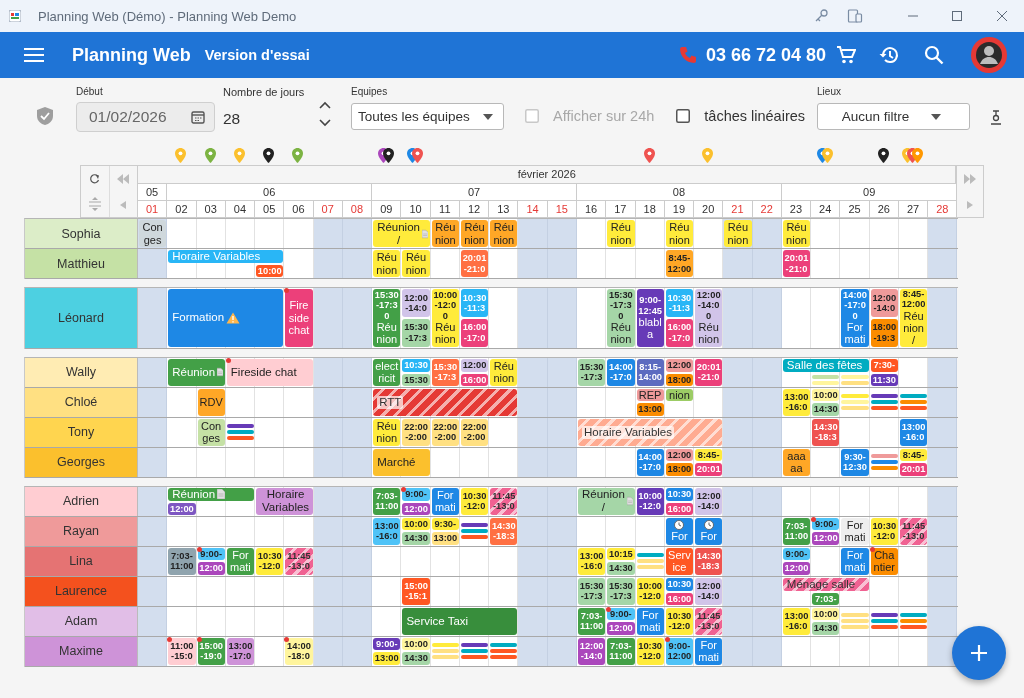 This screenshot has height=698, width=1024. Describe the element at coordinates (81, 372) in the screenshot. I see `employee-name: Wally` at that location.